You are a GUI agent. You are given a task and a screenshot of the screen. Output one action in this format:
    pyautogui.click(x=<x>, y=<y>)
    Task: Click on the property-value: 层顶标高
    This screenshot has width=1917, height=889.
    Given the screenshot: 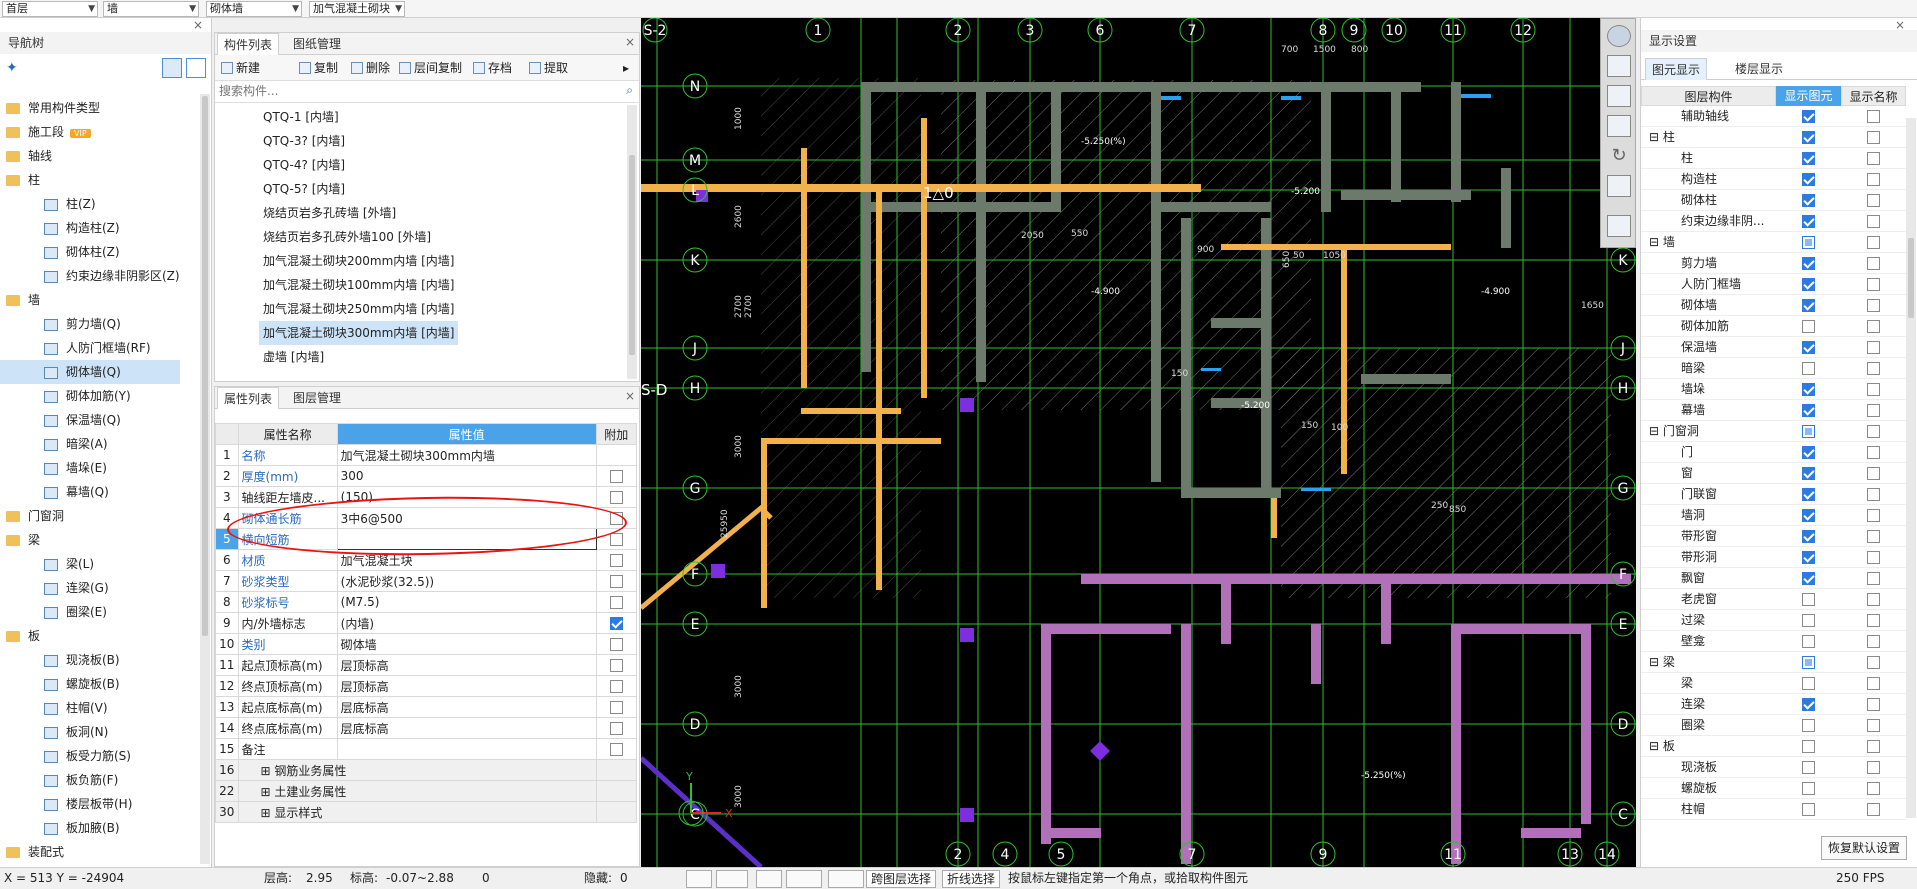 What is the action you would take?
    pyautogui.click(x=466, y=665)
    